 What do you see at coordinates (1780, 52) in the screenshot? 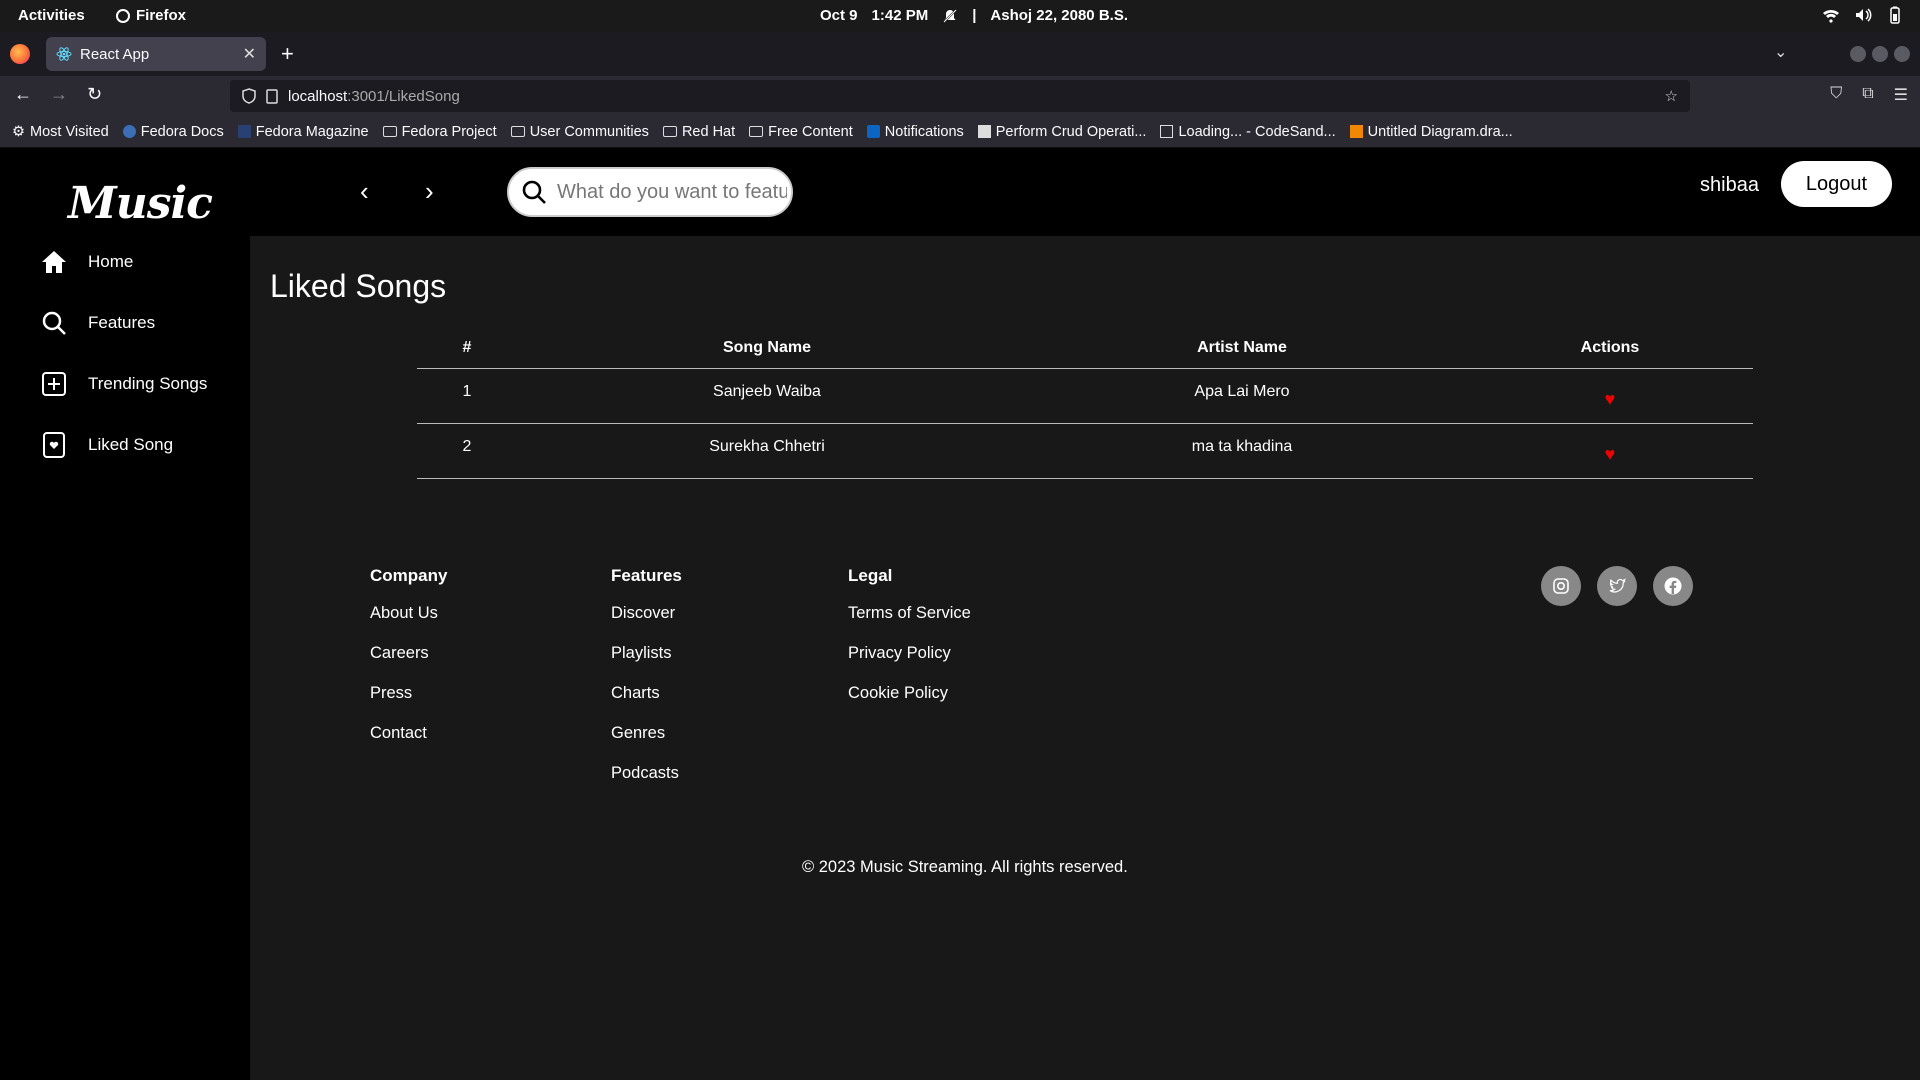
I see `chevron-down-icon: ⌄` at bounding box center [1780, 52].